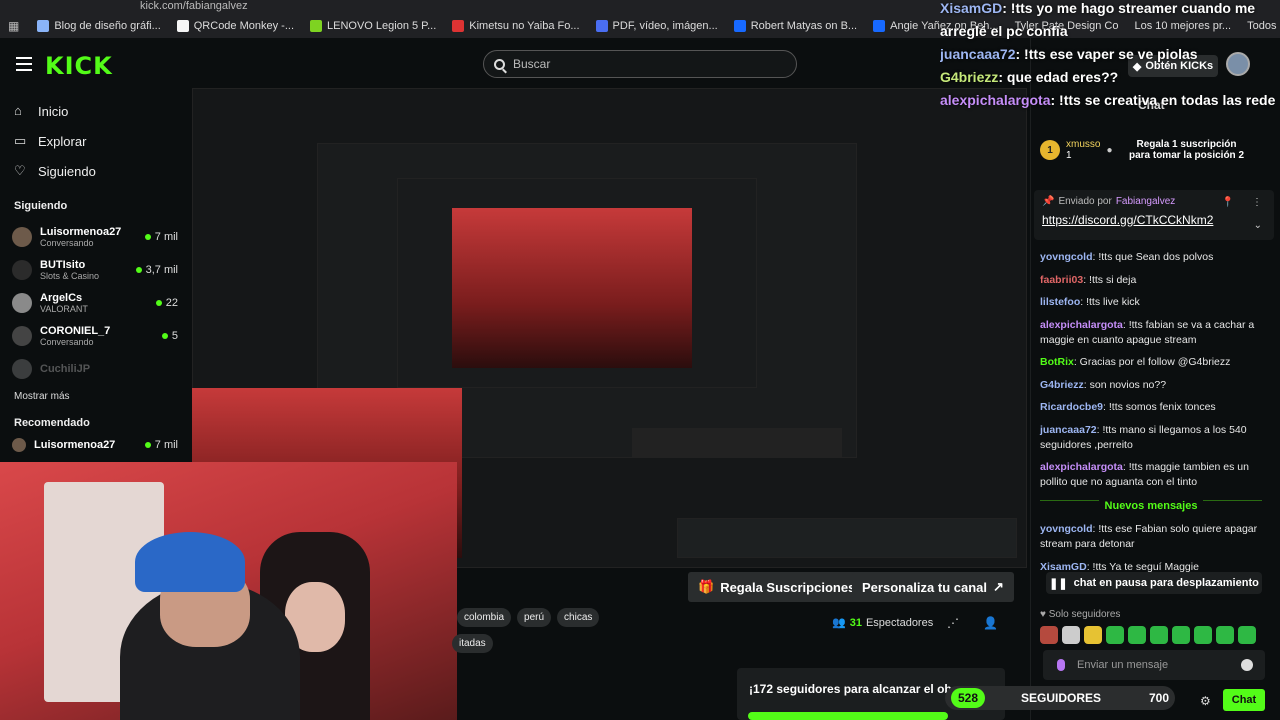 The image size is (1280, 720). What do you see at coordinates (1129, 8) in the screenshot?
I see `tts-text: : !tts yo me hago streamer cuando me` at bounding box center [1129, 8].